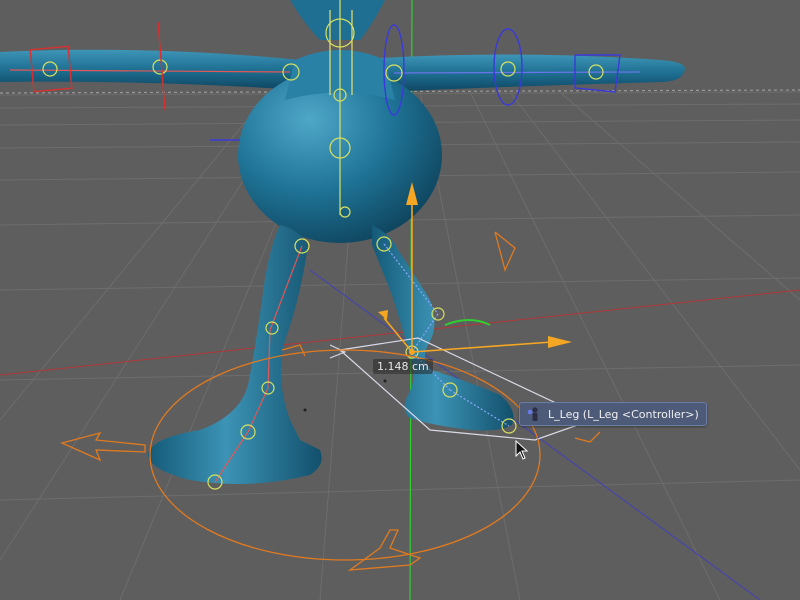 This screenshot has width=800, height=600. Describe the element at coordinates (383, 315) in the screenshot. I see `z-axis-handle` at that location.